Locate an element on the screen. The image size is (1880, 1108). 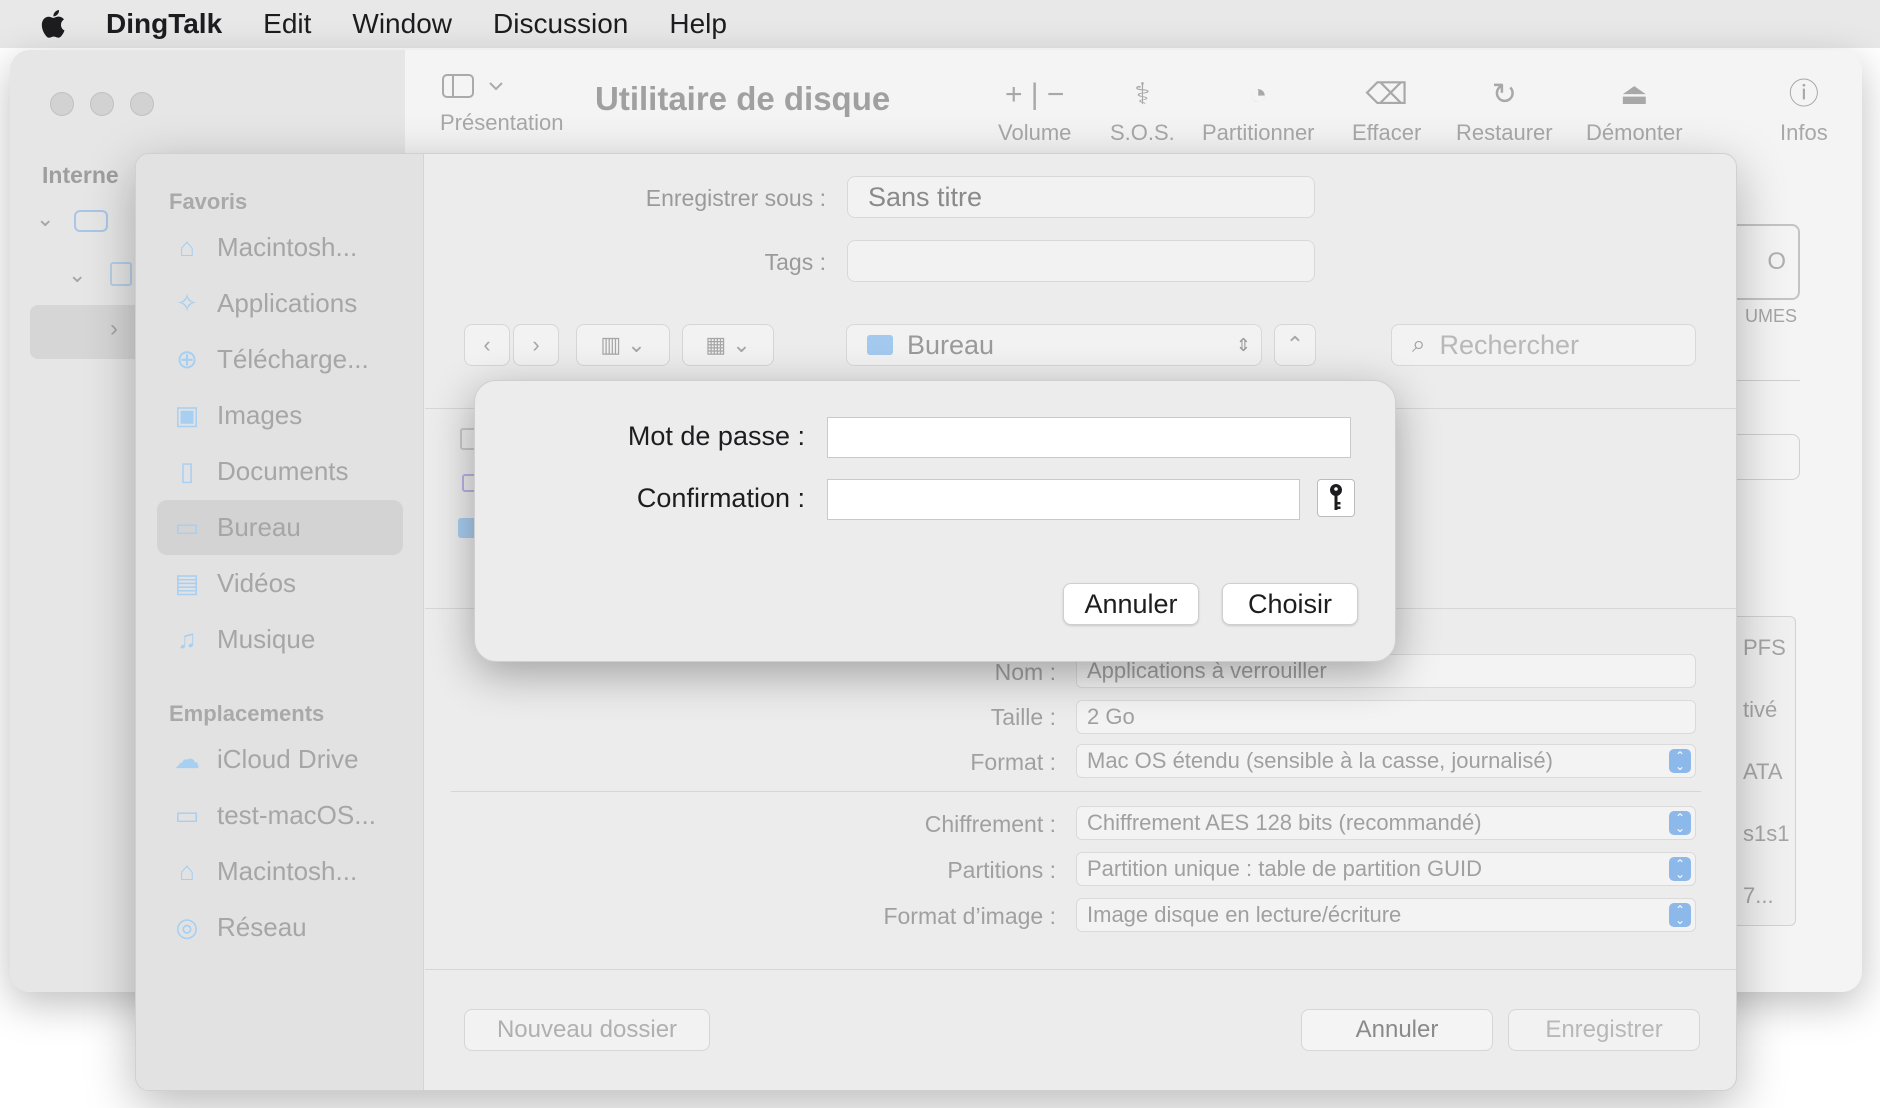
drive-icon: ⌂ is located at coordinates (187, 247).